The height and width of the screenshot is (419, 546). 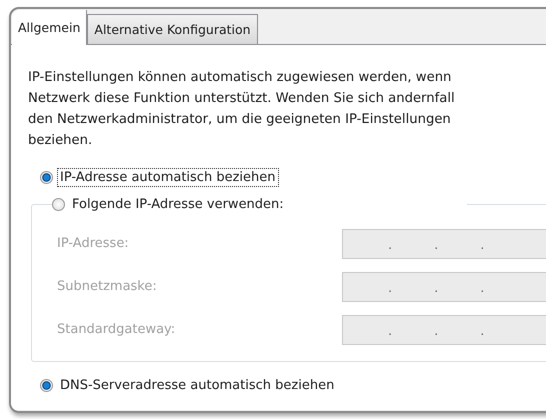 I want to click on field-label: Subnetzmaske:, so click(x=107, y=286).